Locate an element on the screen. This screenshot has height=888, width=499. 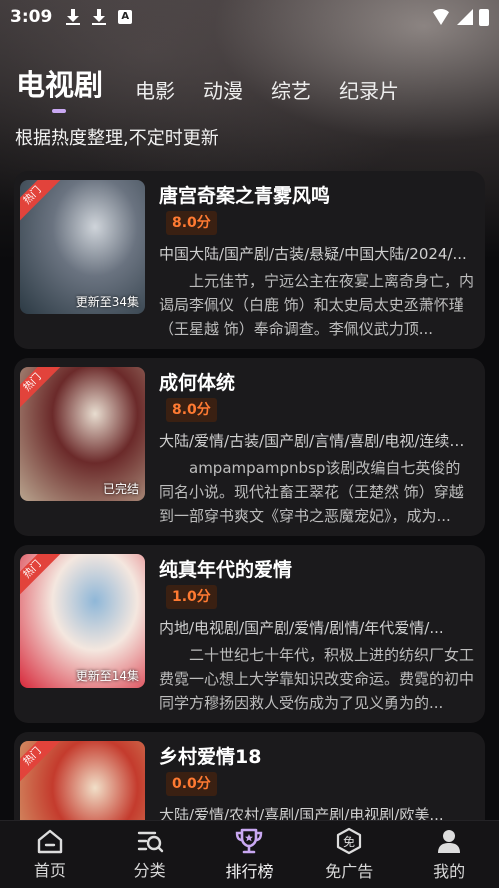
nav-label: 分类 is located at coordinates (149, 870).